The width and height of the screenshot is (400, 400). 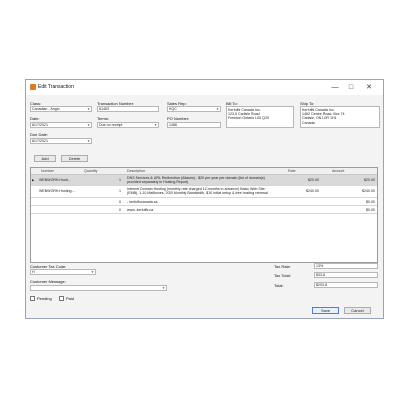 I want to click on tax-total-value: $33.8, so click(x=346, y=275).